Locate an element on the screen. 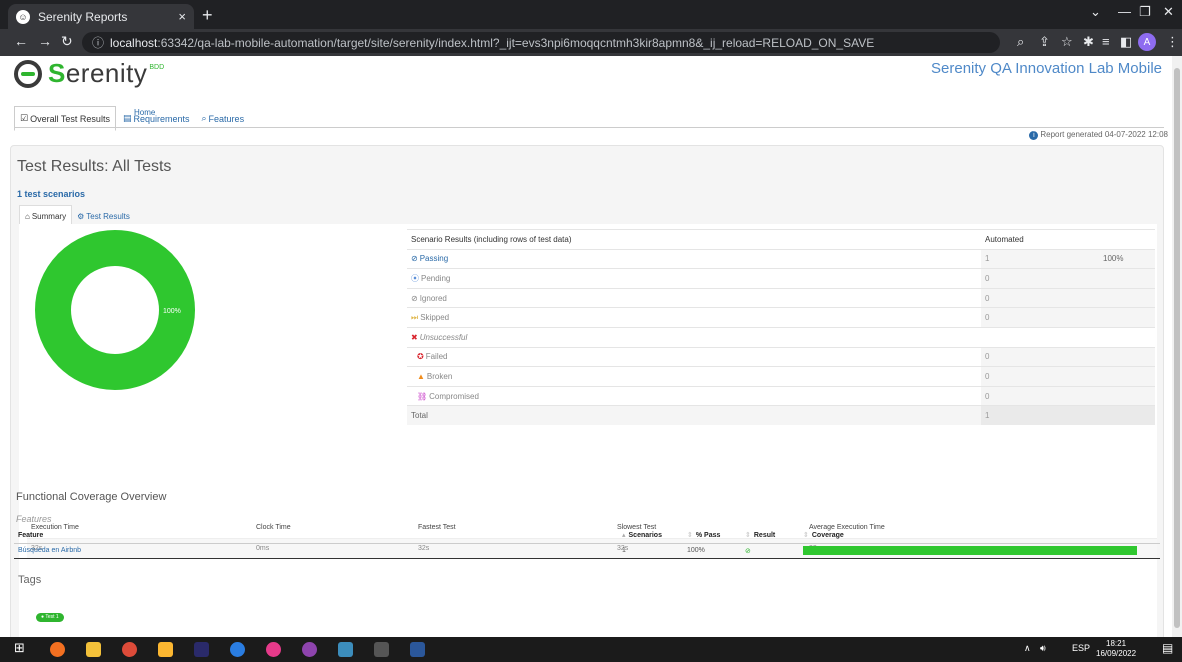  tag-count: 1 is located at coordinates (57, 617).